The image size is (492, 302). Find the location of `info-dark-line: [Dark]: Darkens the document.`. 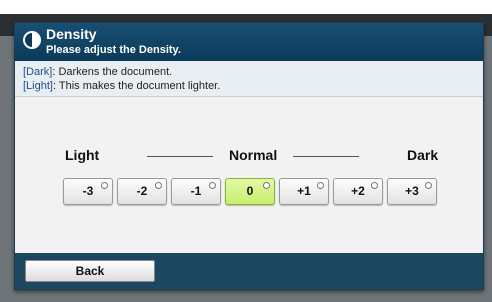

info-dark-line: [Dark]: Darkens the document. is located at coordinates (253, 72).